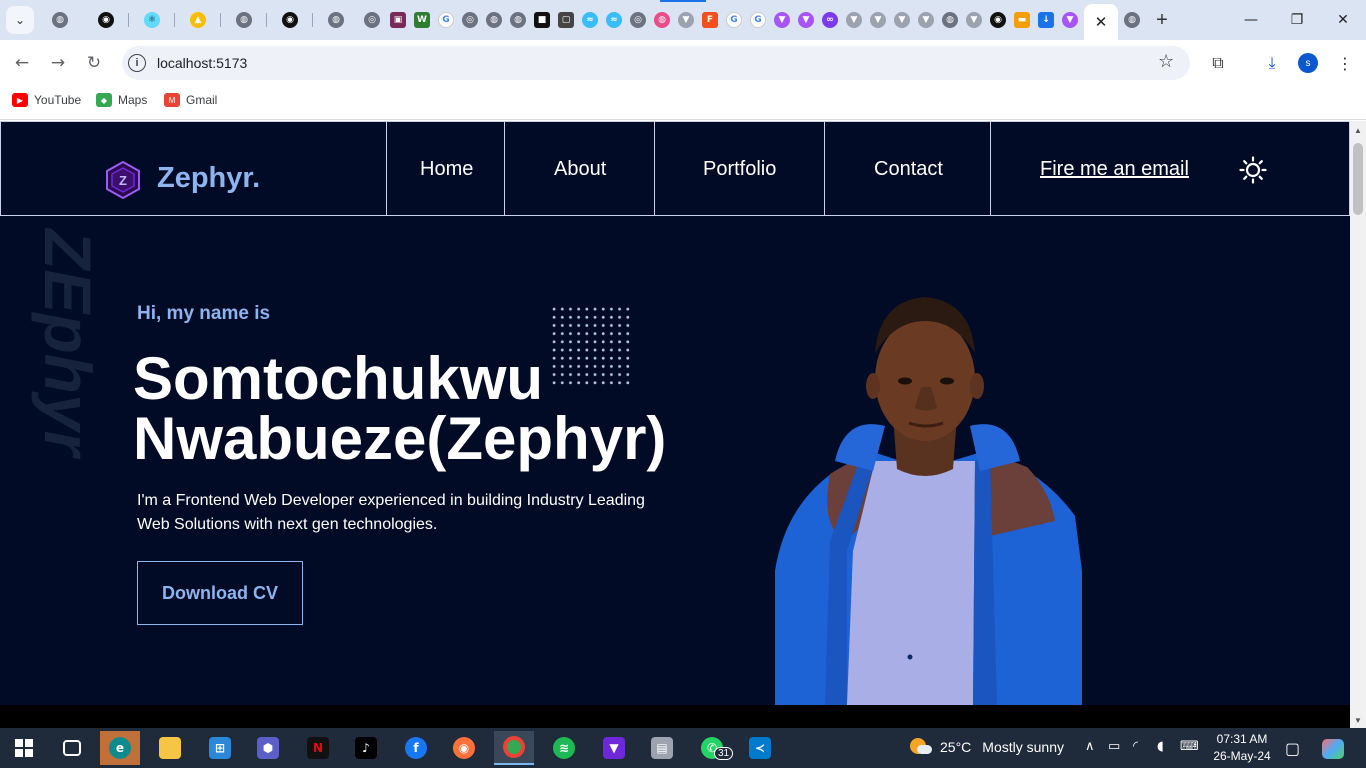 The width and height of the screenshot is (1366, 768). I want to click on taskbar-vscode: ≺, so click(760, 748).